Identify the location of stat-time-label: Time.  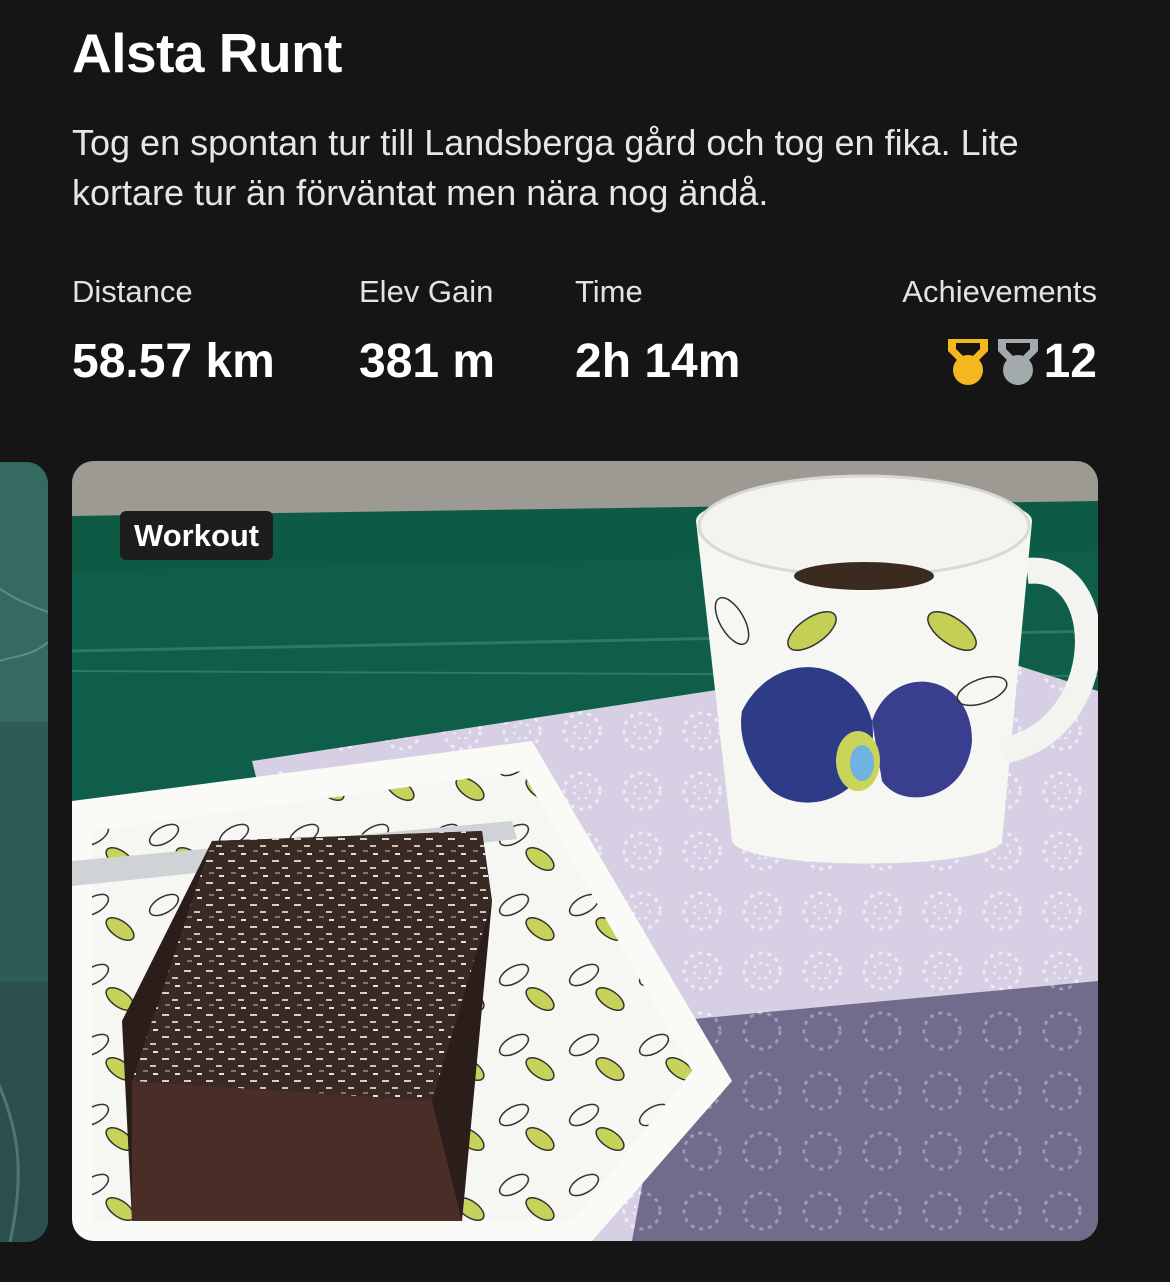
(609, 291).